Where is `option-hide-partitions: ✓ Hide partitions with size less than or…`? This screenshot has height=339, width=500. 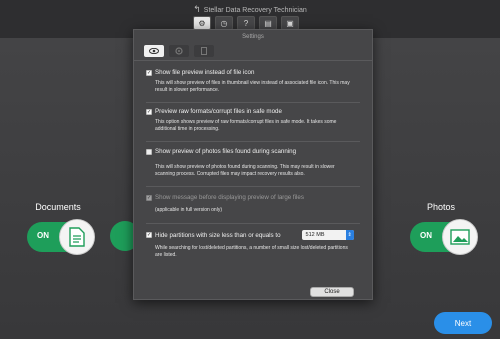 option-hide-partitions: ✓ Hide partitions with size less than or… is located at coordinates (253, 244).